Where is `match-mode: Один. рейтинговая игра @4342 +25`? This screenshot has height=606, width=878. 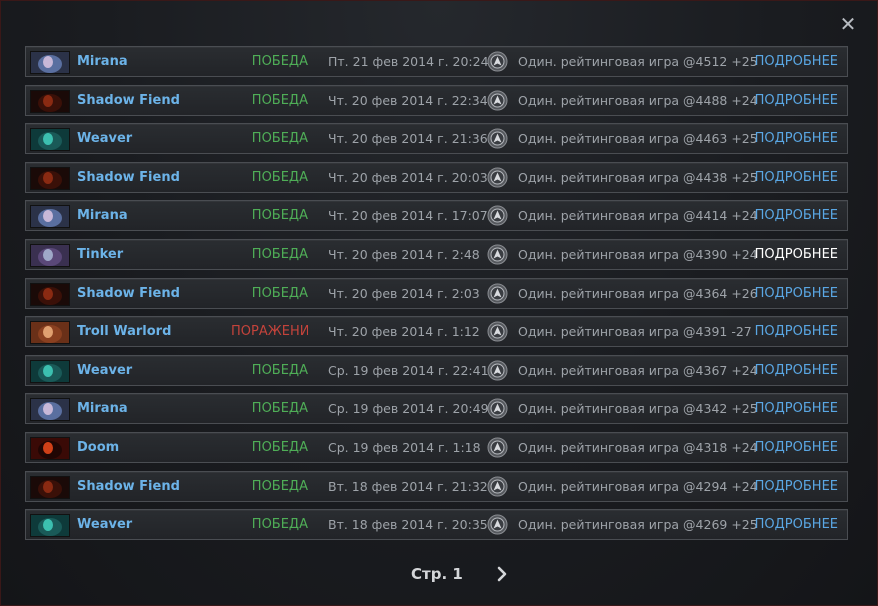
match-mode: Один. рейтинговая игра @4342 +25 is located at coordinates (638, 409).